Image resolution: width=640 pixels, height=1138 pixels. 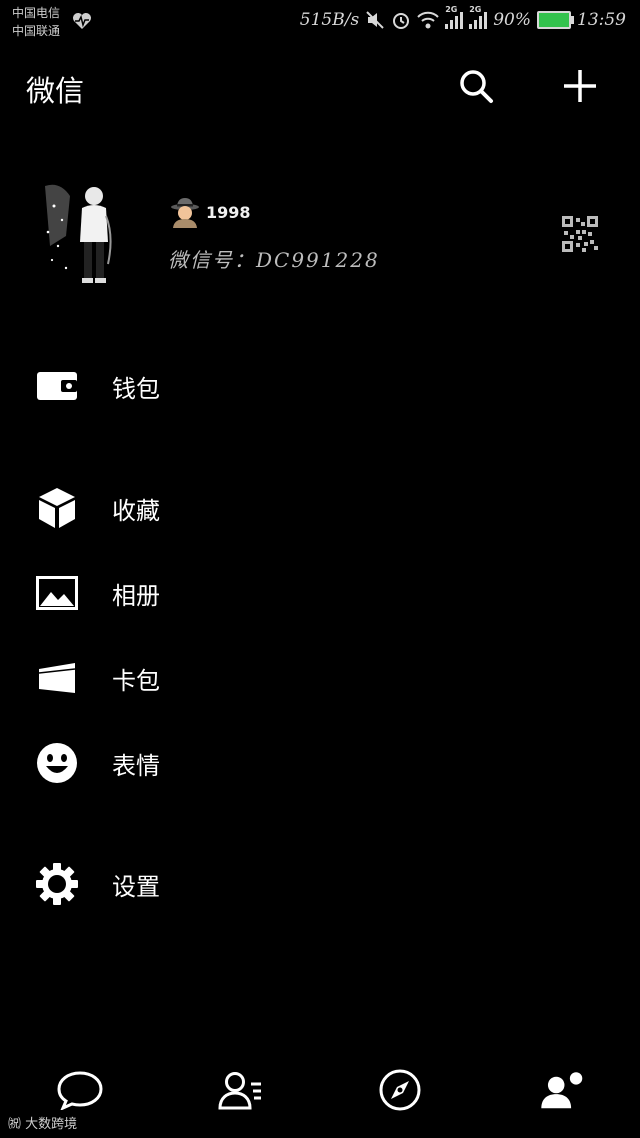 I want to click on menu-item-album: 相册, so click(x=316, y=593).